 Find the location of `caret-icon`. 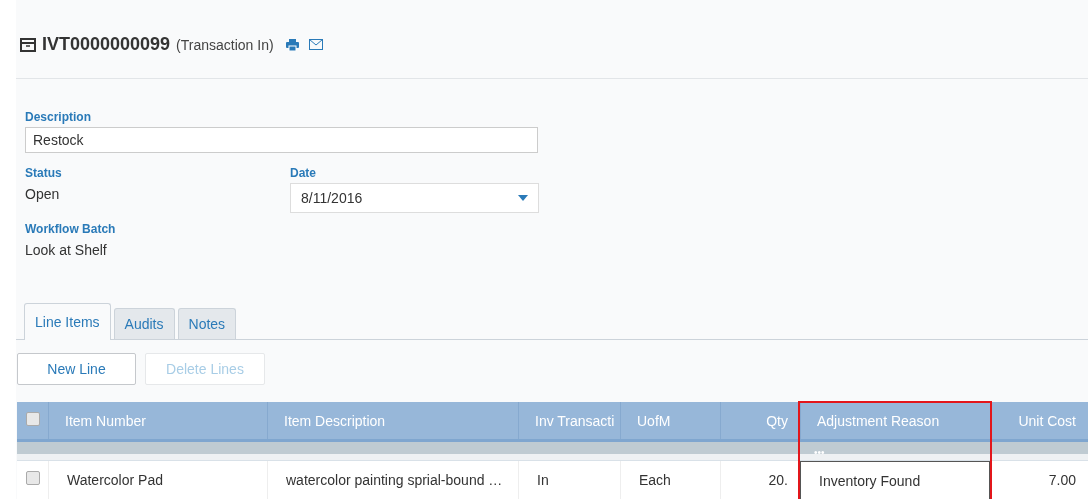

caret-icon is located at coordinates (523, 197).